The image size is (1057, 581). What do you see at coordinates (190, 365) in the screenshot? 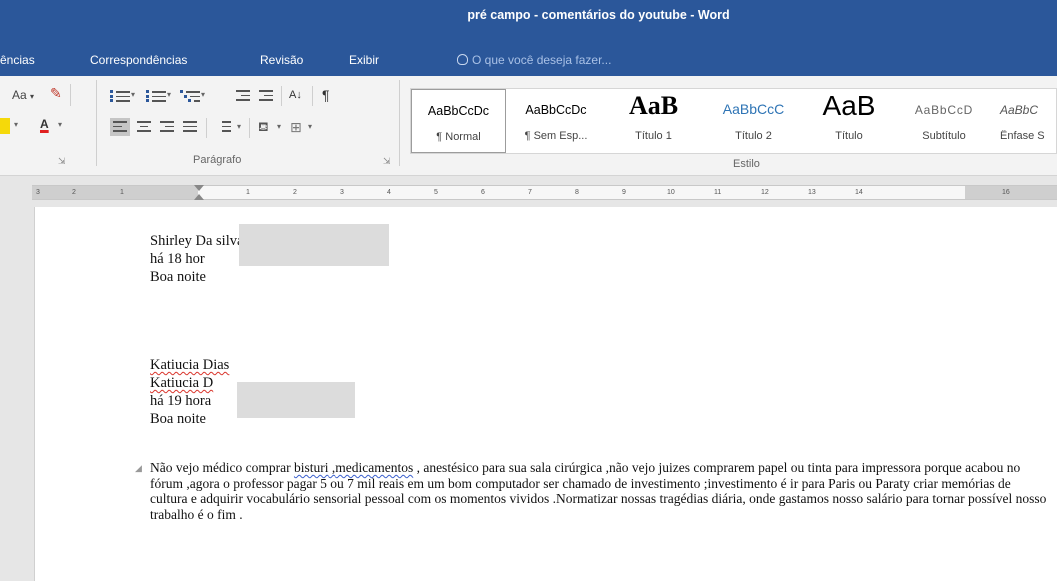
I see `comment-author: Katiucia Dias` at bounding box center [190, 365].